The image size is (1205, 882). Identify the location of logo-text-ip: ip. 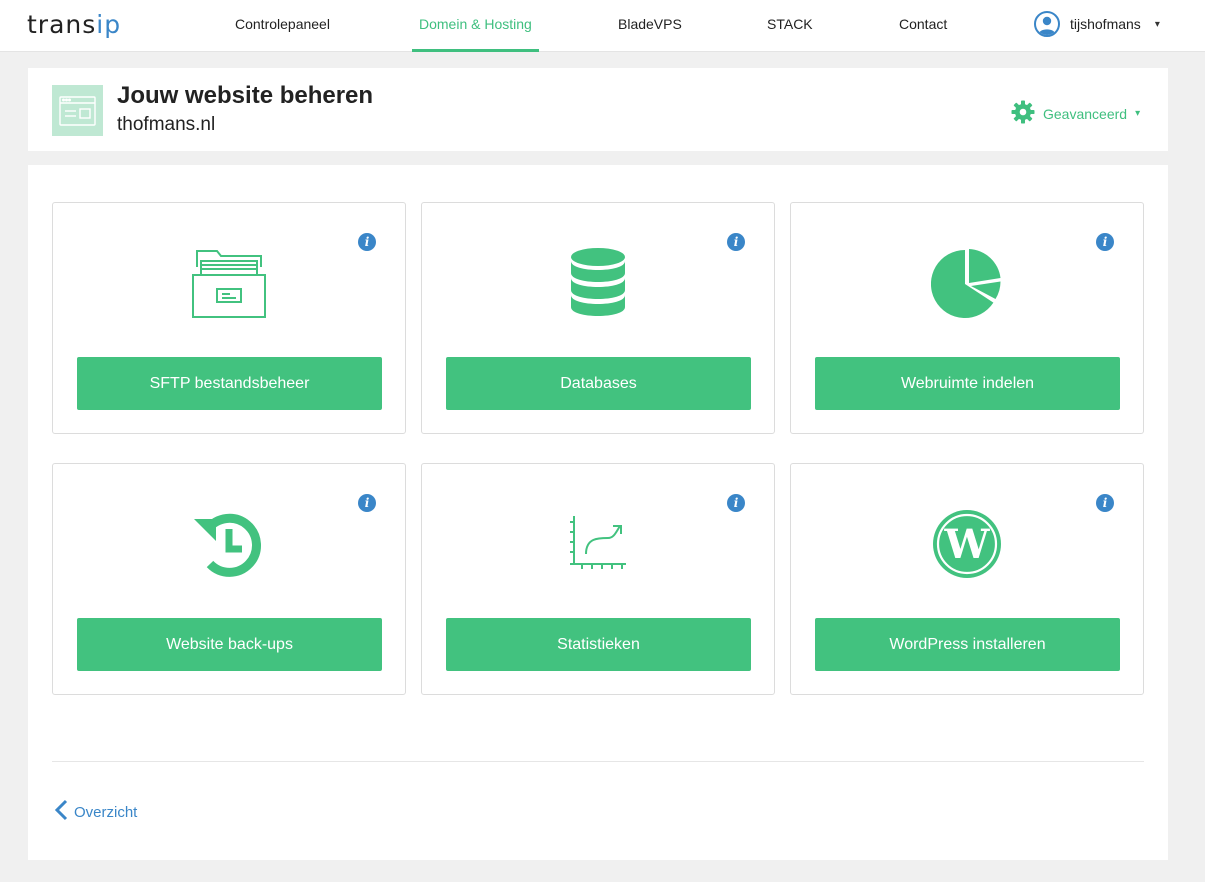
(109, 24).